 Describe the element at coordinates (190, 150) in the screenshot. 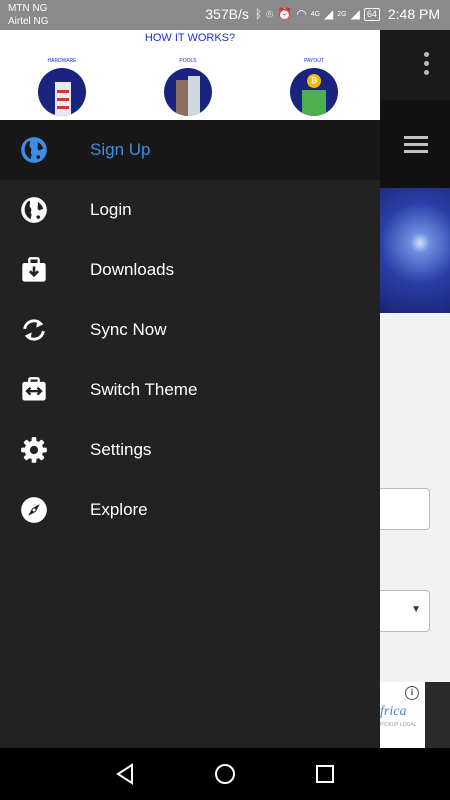

I see `menu-item-sign-up: Sign Up` at that location.